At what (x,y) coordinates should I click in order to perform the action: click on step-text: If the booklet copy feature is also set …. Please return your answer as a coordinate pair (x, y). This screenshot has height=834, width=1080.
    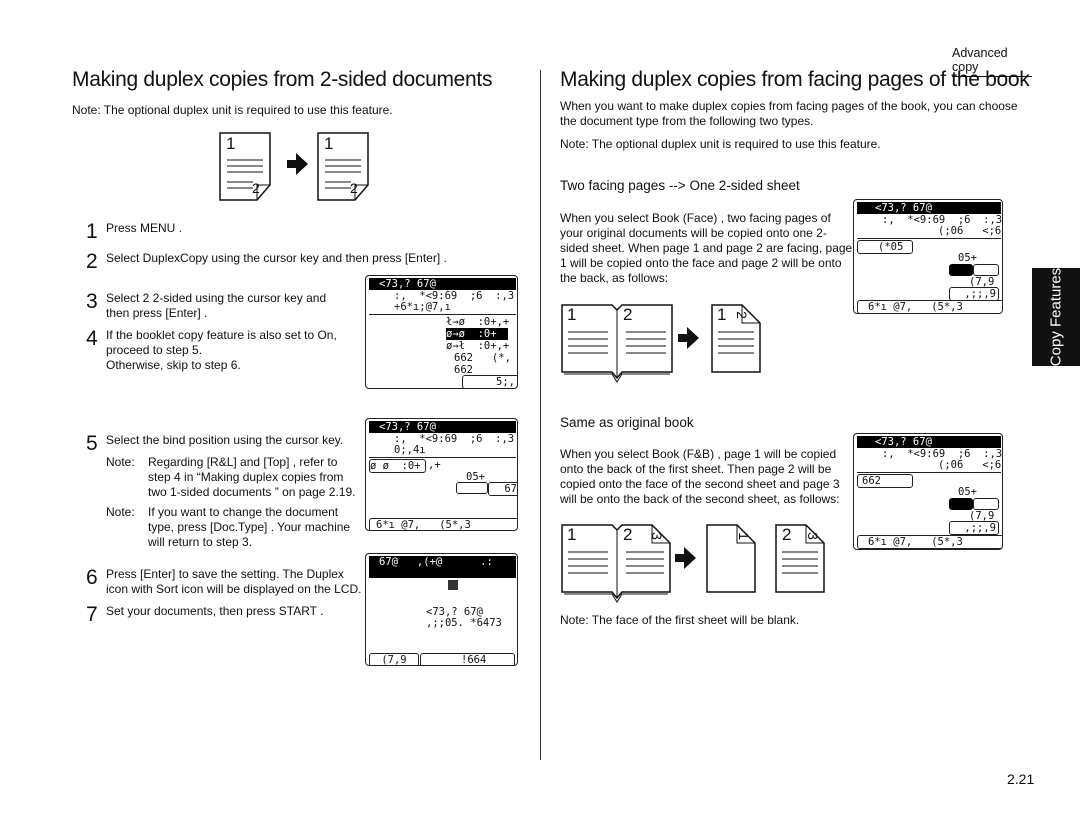
    Looking at the image, I should click on (221, 335).